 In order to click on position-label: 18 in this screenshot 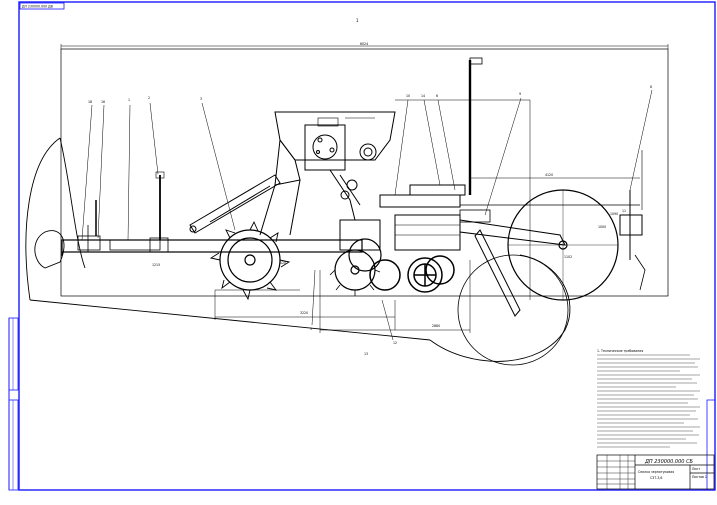, I will do `click(90, 102)`.